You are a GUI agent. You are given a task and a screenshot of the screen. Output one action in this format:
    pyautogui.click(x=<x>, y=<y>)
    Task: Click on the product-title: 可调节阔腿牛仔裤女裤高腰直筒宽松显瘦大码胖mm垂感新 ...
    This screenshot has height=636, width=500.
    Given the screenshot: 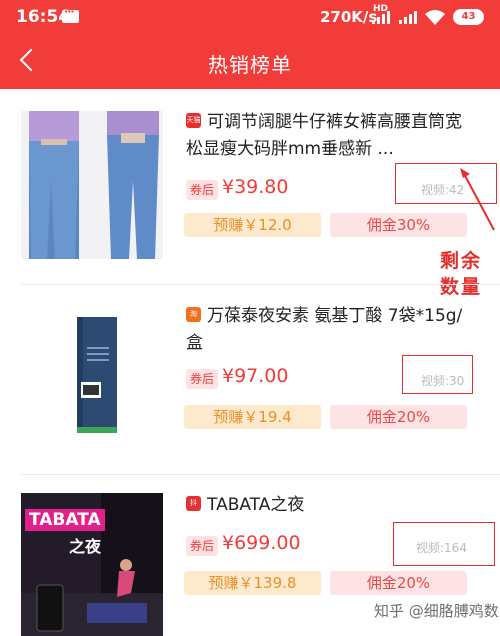 What is the action you would take?
    pyautogui.click(x=324, y=135)
    